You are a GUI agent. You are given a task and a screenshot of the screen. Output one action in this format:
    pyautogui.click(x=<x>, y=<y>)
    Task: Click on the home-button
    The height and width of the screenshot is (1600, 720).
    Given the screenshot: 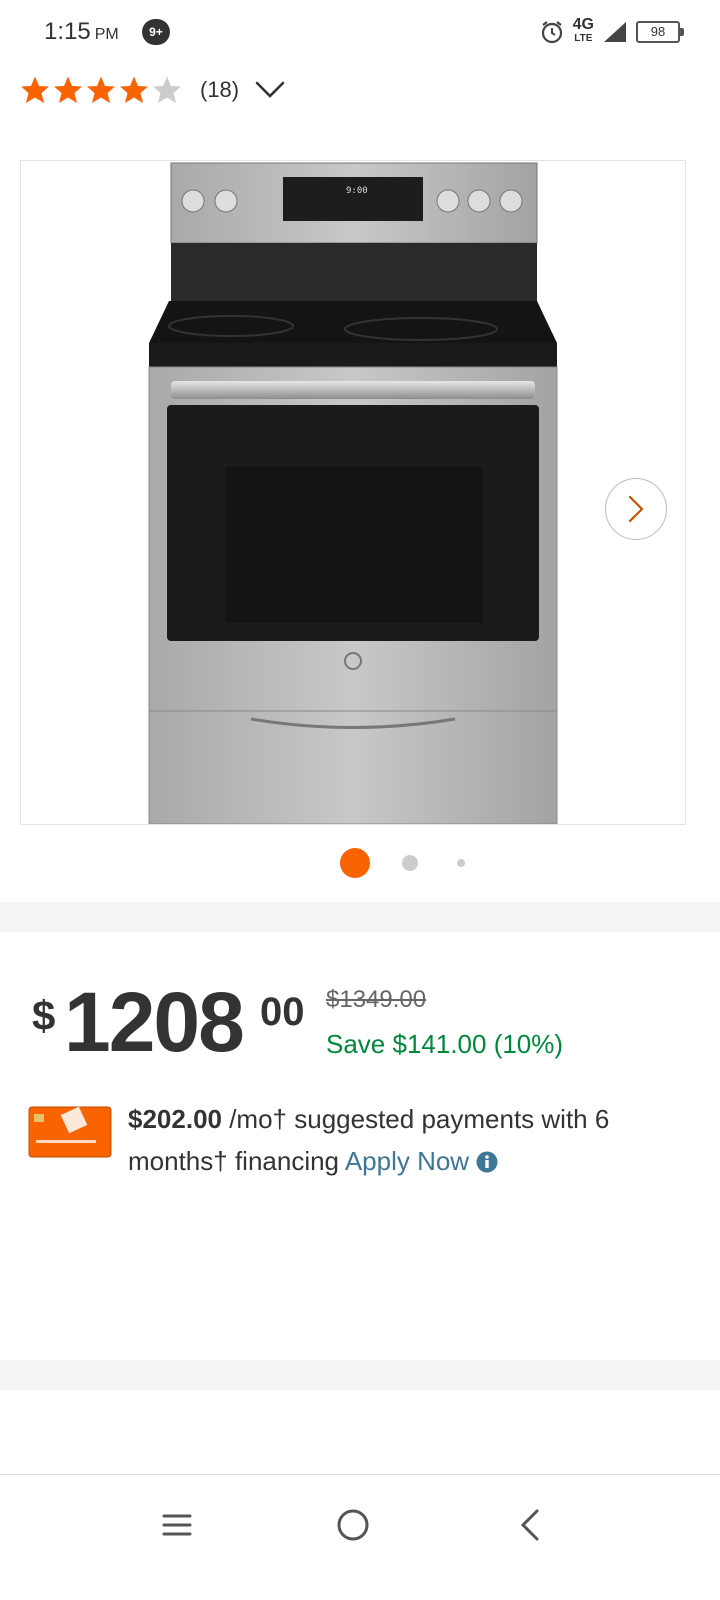 What is the action you would take?
    pyautogui.click(x=353, y=1525)
    